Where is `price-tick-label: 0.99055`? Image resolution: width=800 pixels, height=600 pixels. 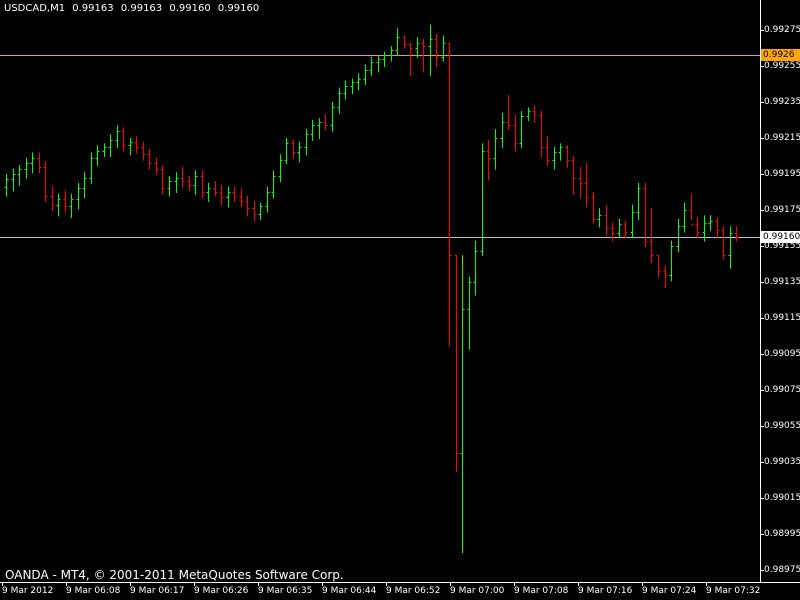 price-tick-label: 0.99055 is located at coordinates (782, 425).